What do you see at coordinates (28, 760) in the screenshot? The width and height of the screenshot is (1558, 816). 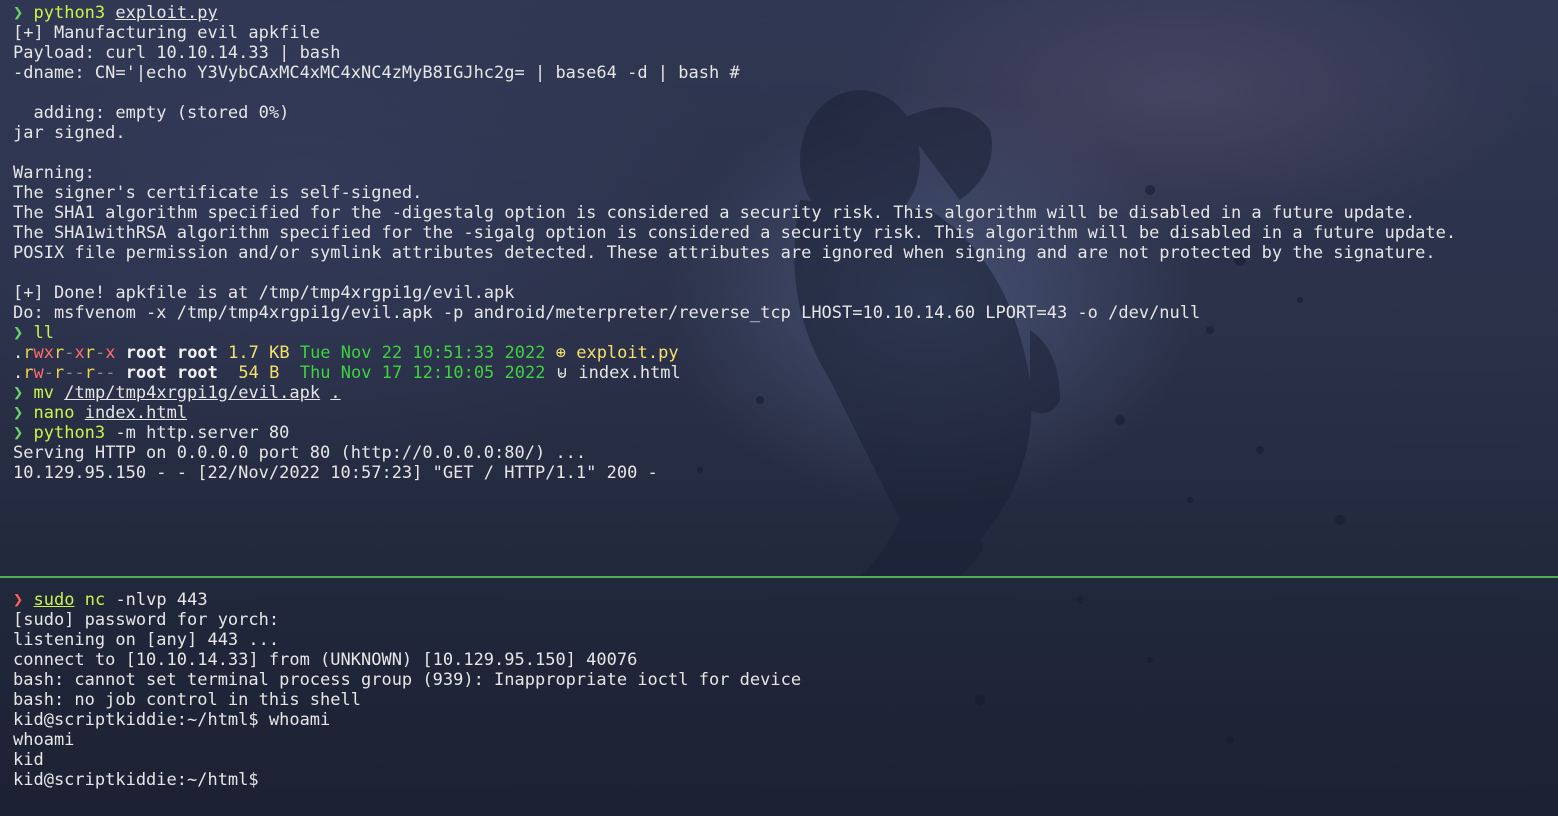 I see `output-line: kid` at bounding box center [28, 760].